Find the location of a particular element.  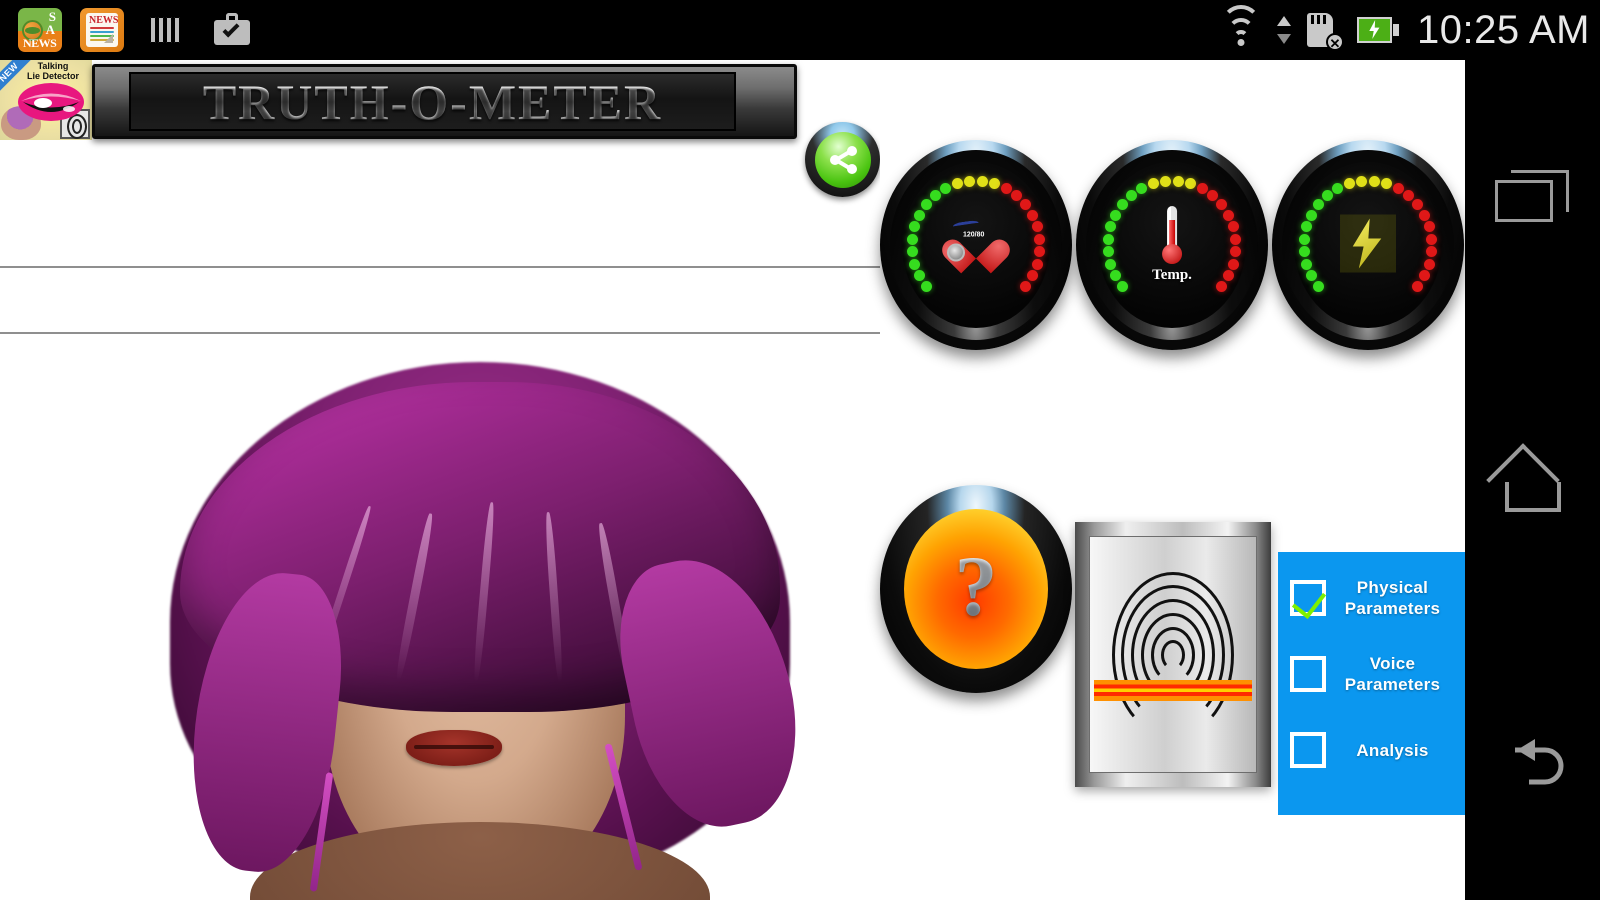

back-icon is located at coordinates (1538, 762).